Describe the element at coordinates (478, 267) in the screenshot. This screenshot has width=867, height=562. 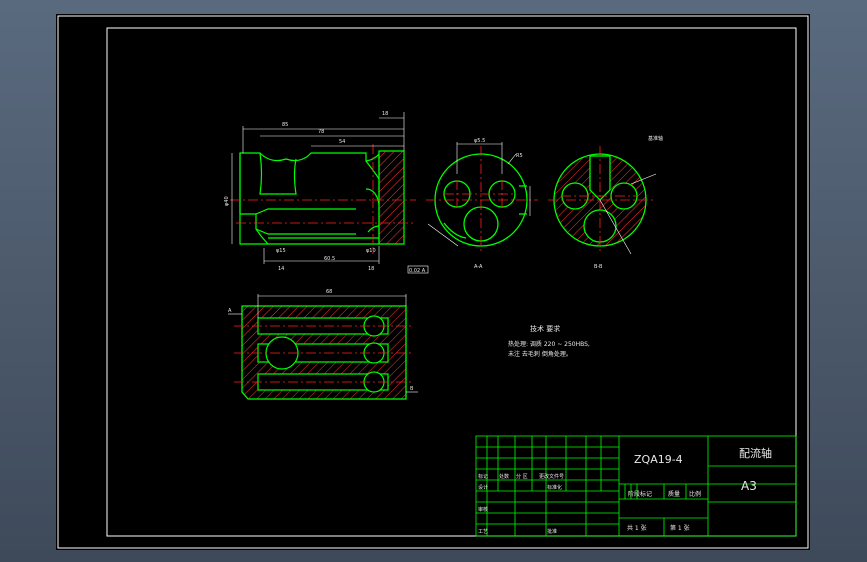
I see `view-label-aa: A-A` at that location.